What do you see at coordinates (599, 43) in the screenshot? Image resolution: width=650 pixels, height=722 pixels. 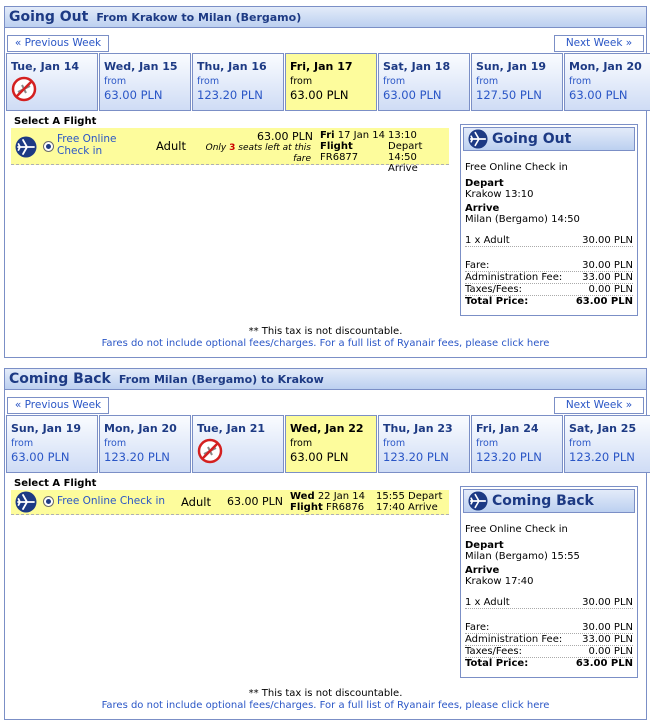 I see `outbound-next-week-button: Next Week »` at bounding box center [599, 43].